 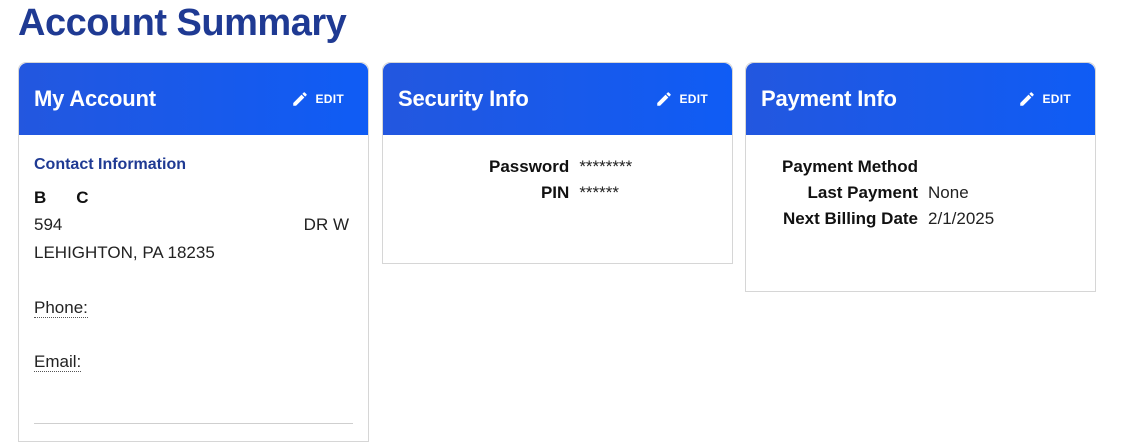 I want to click on page-title: Account Summary, so click(x=182, y=23).